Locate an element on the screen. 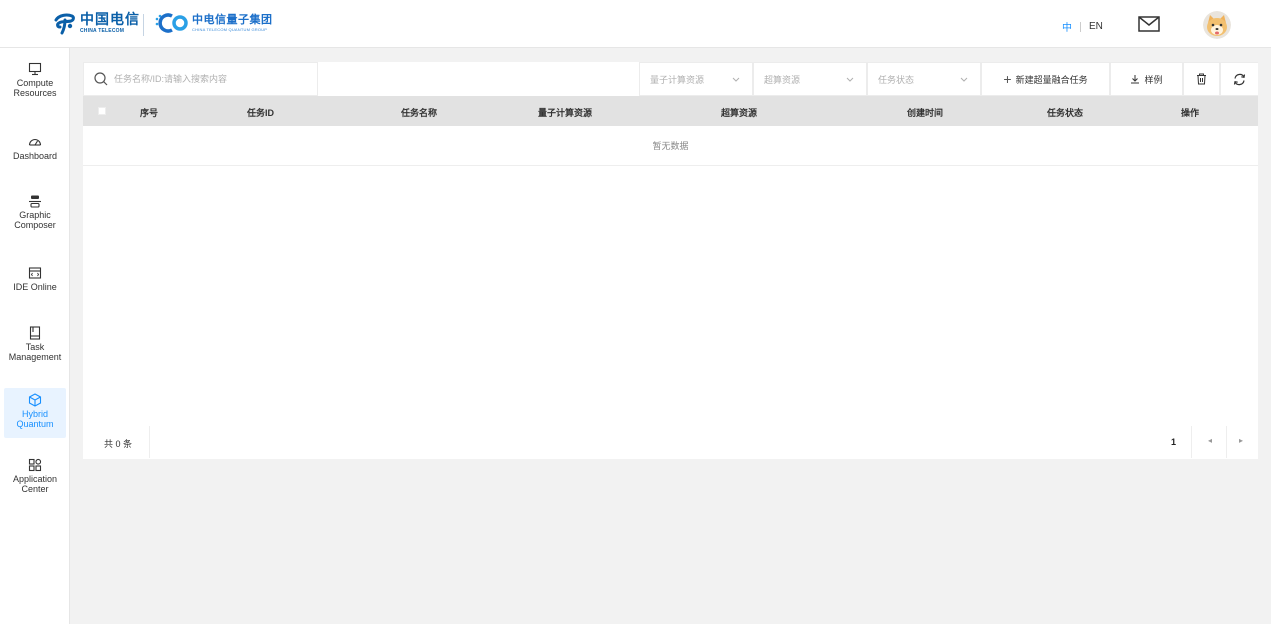  table-empty-state: 暂无数据 is located at coordinates (670, 146).